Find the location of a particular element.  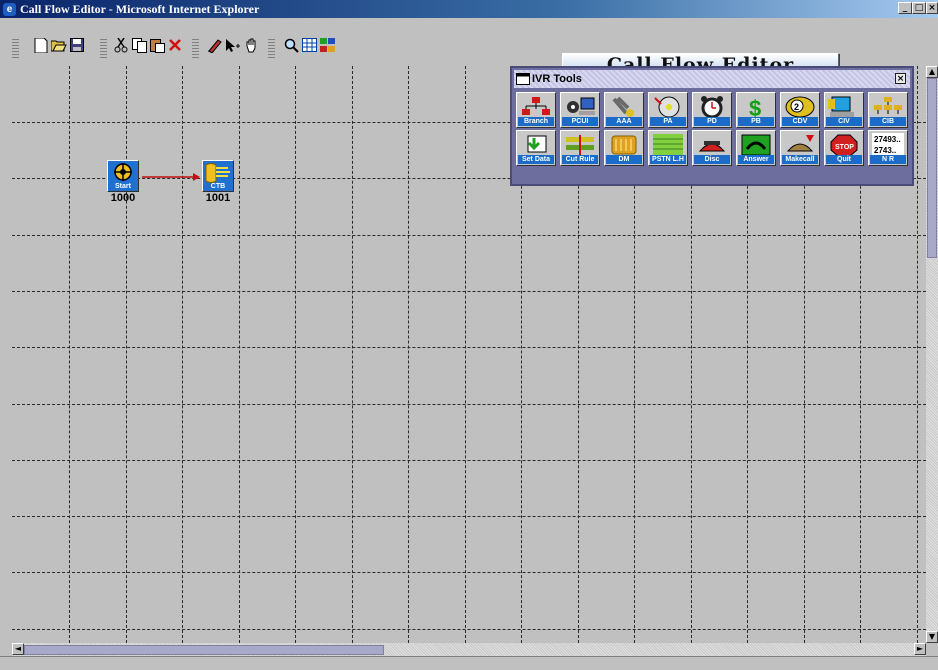

tool-pd-button: PD is located at coordinates (712, 110).